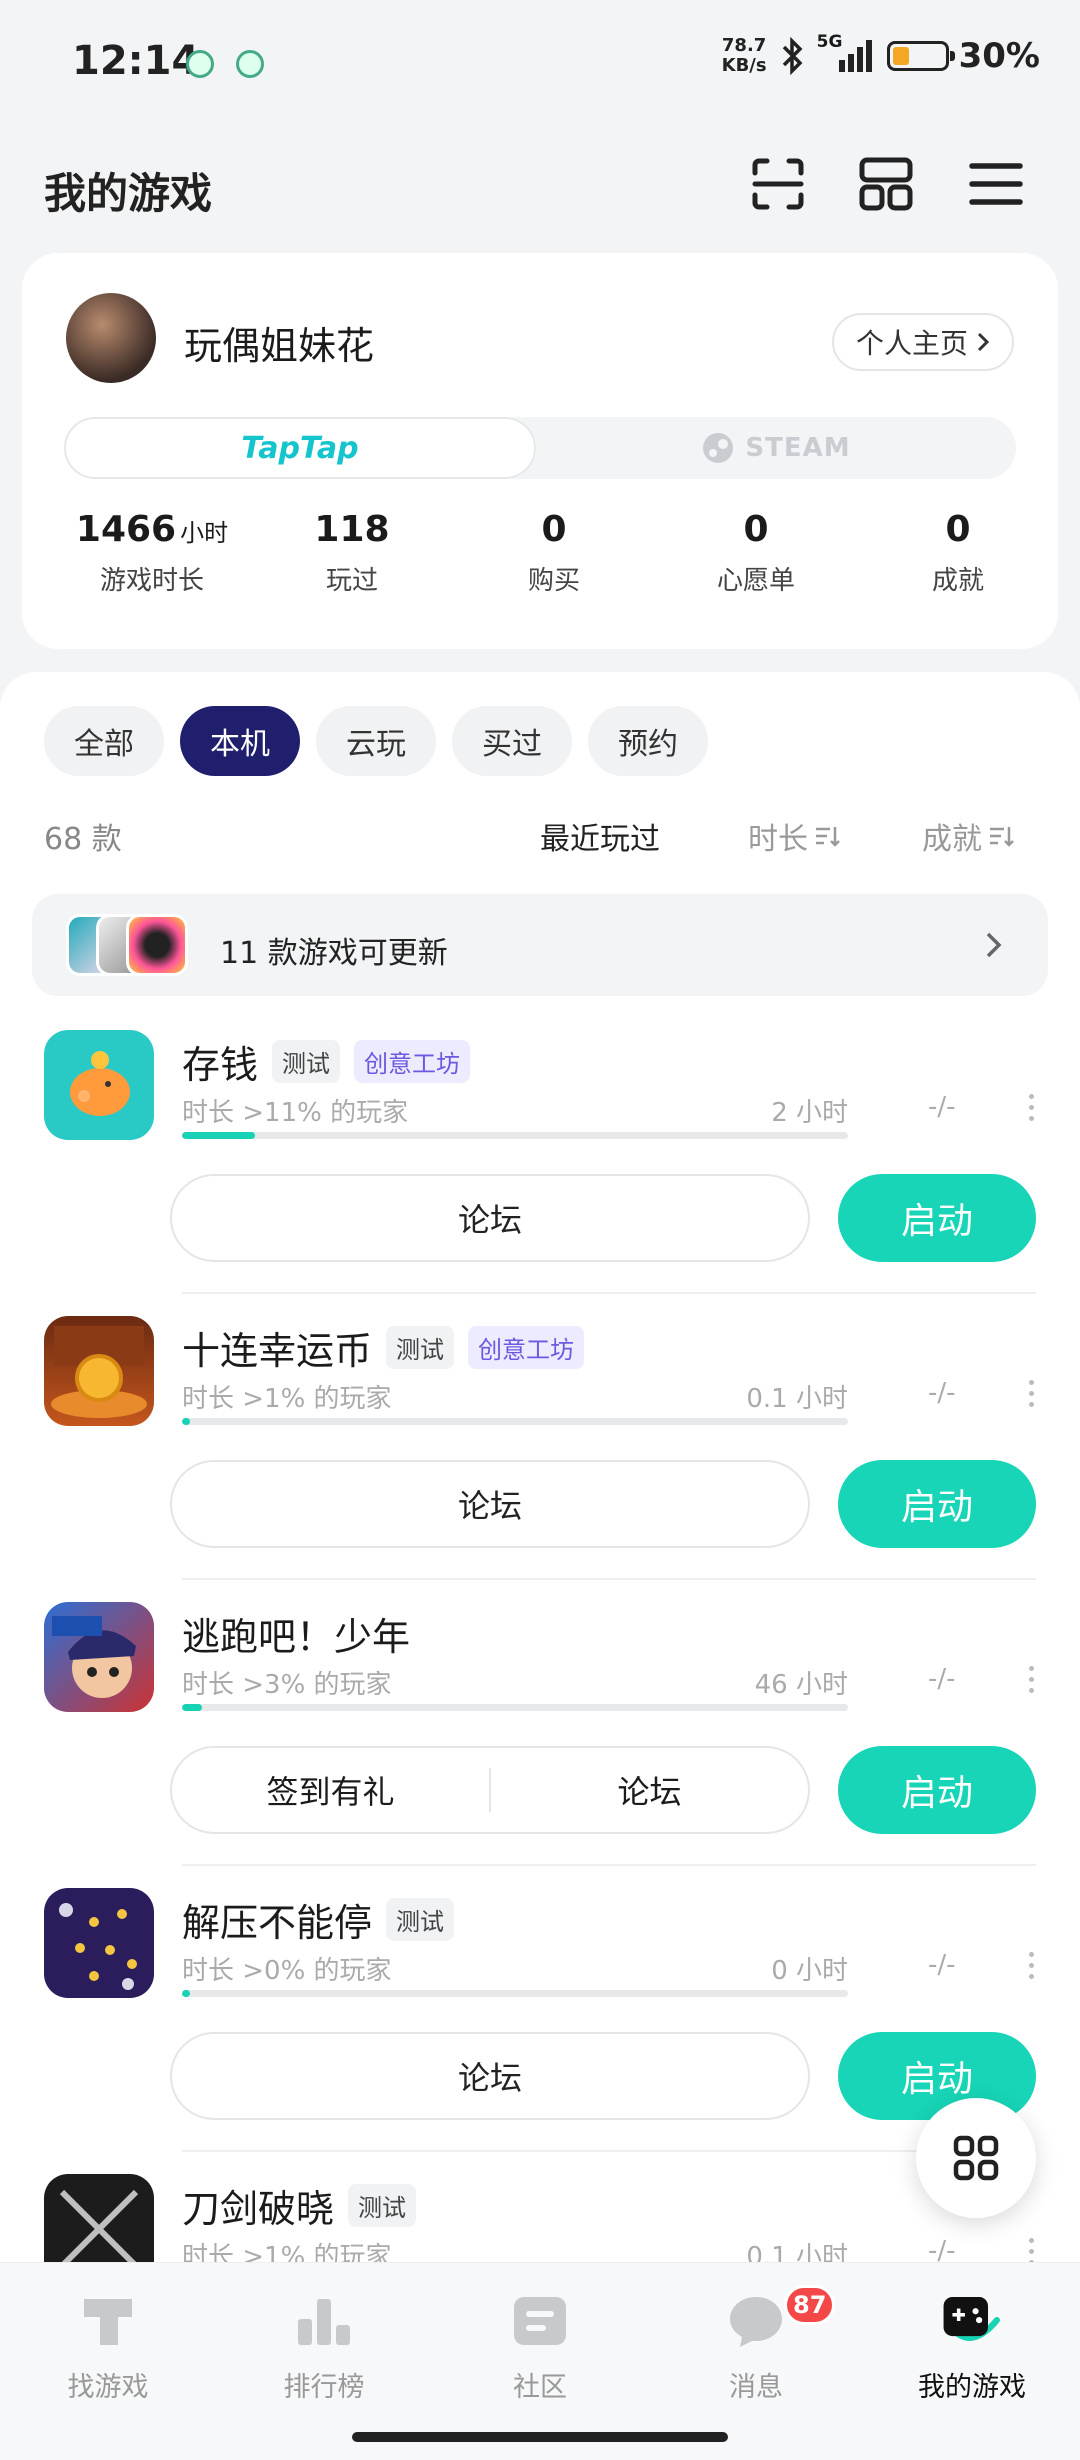 The height and width of the screenshot is (2460, 1080). I want to click on message-icon, so click(756, 2321).